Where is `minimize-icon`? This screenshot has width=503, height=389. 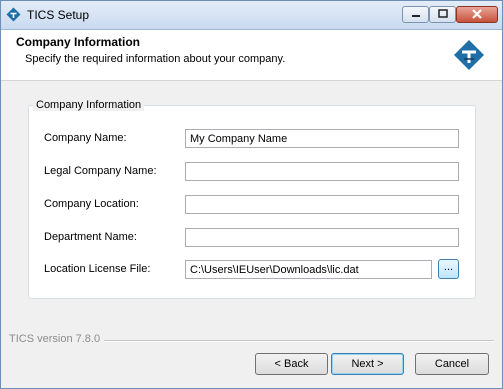 minimize-icon is located at coordinates (415, 16).